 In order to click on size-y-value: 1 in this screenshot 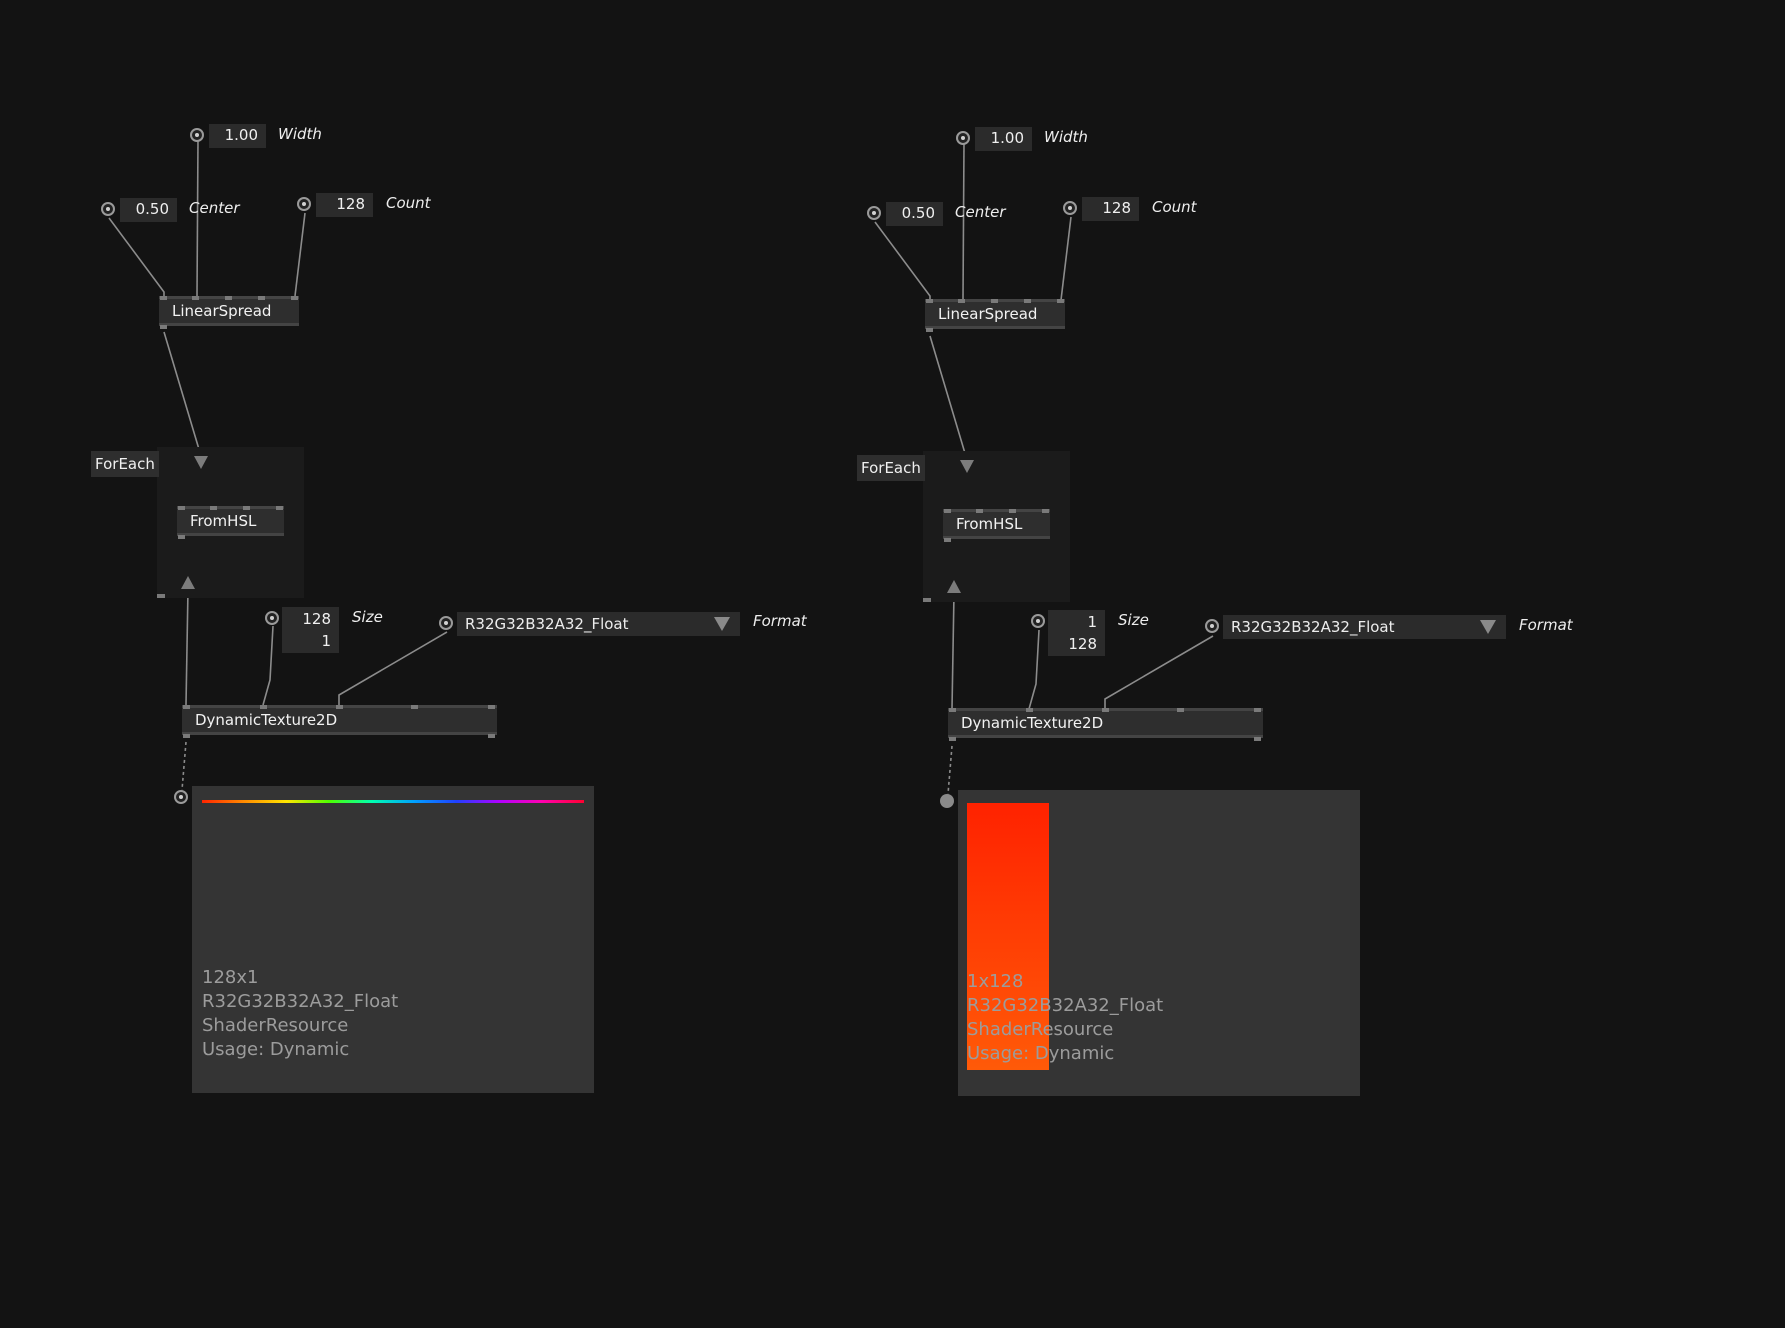, I will do `click(308, 641)`.